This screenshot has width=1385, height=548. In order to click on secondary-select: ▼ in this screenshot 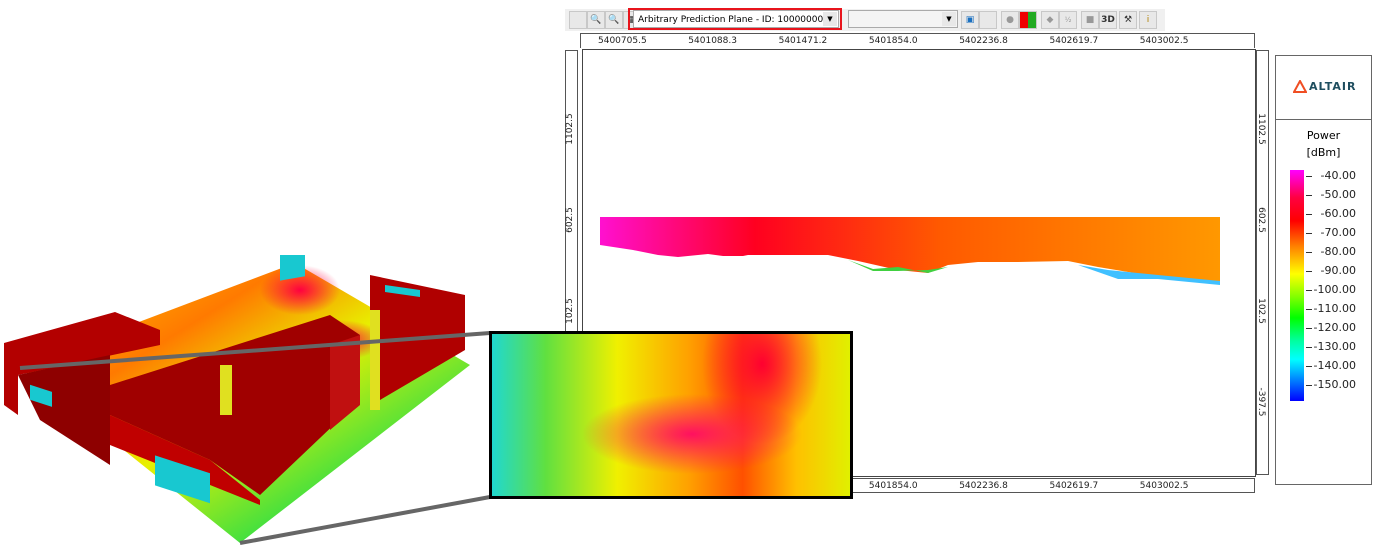, I will do `click(903, 19)`.